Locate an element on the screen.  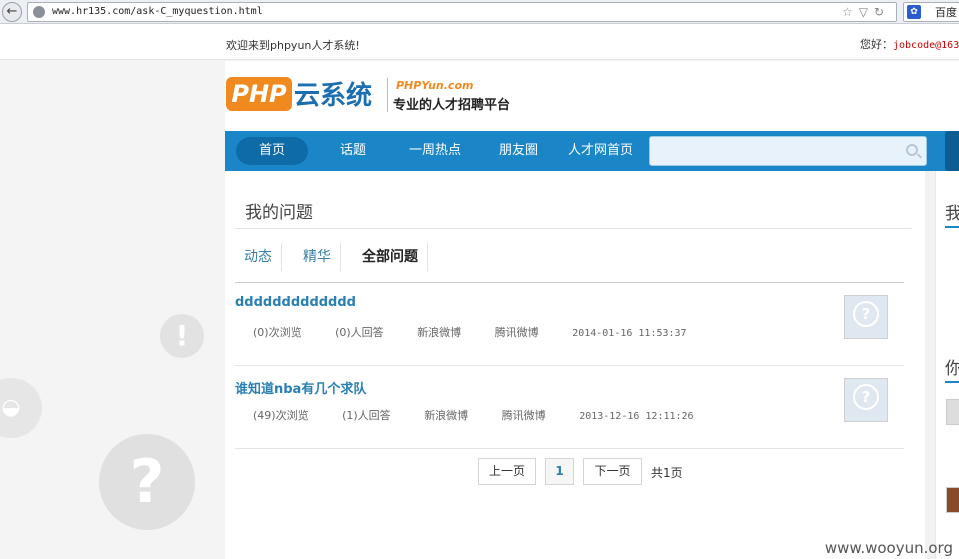
main-nav: 首页 话题 一周热点 朋友圈 人才网首页 is located at coordinates (592, 151).